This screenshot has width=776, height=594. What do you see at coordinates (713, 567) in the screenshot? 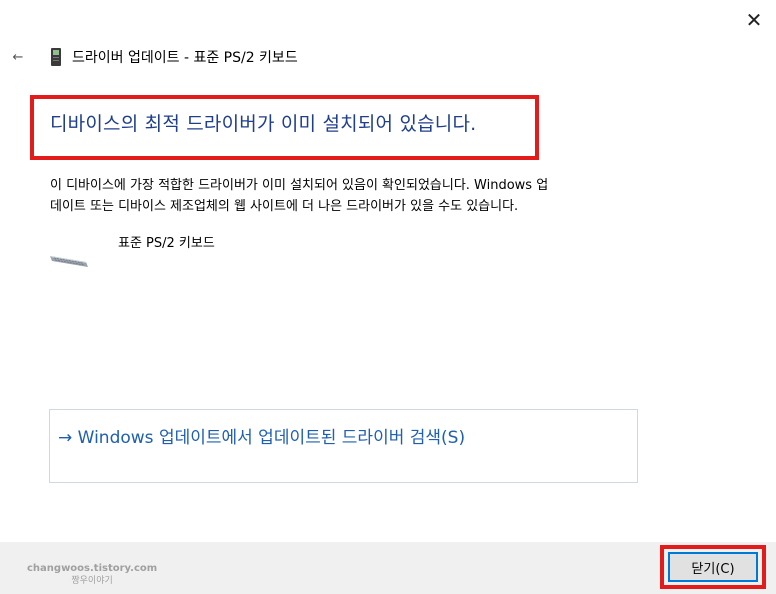
I see `close-dialog-button: 닫기(C)` at bounding box center [713, 567].